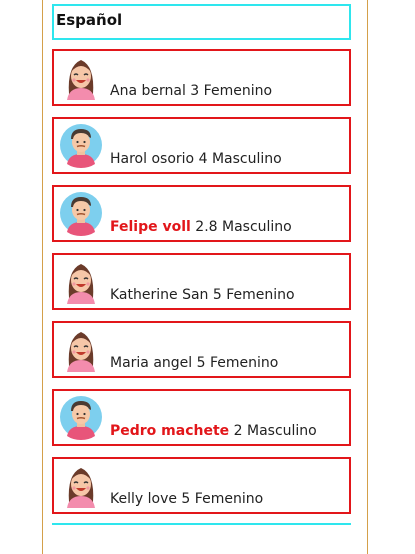 Image resolution: width=415 pixels, height=554 pixels. Describe the element at coordinates (201, 22) in the screenshot. I see `section-header: Español` at that location.